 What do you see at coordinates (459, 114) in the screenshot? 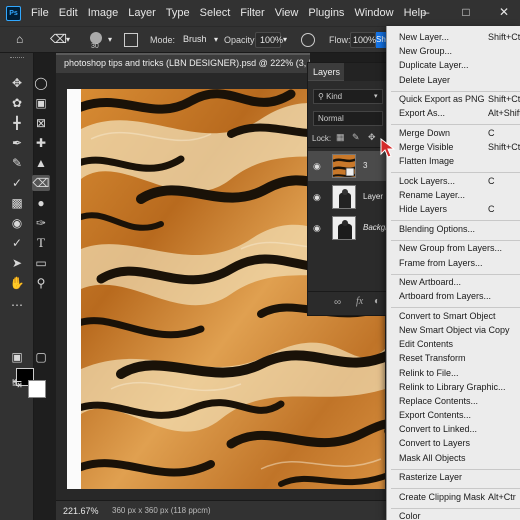
I see `menu-item-export-as: Export As... Alt+Shift+Ct` at bounding box center [459, 114].